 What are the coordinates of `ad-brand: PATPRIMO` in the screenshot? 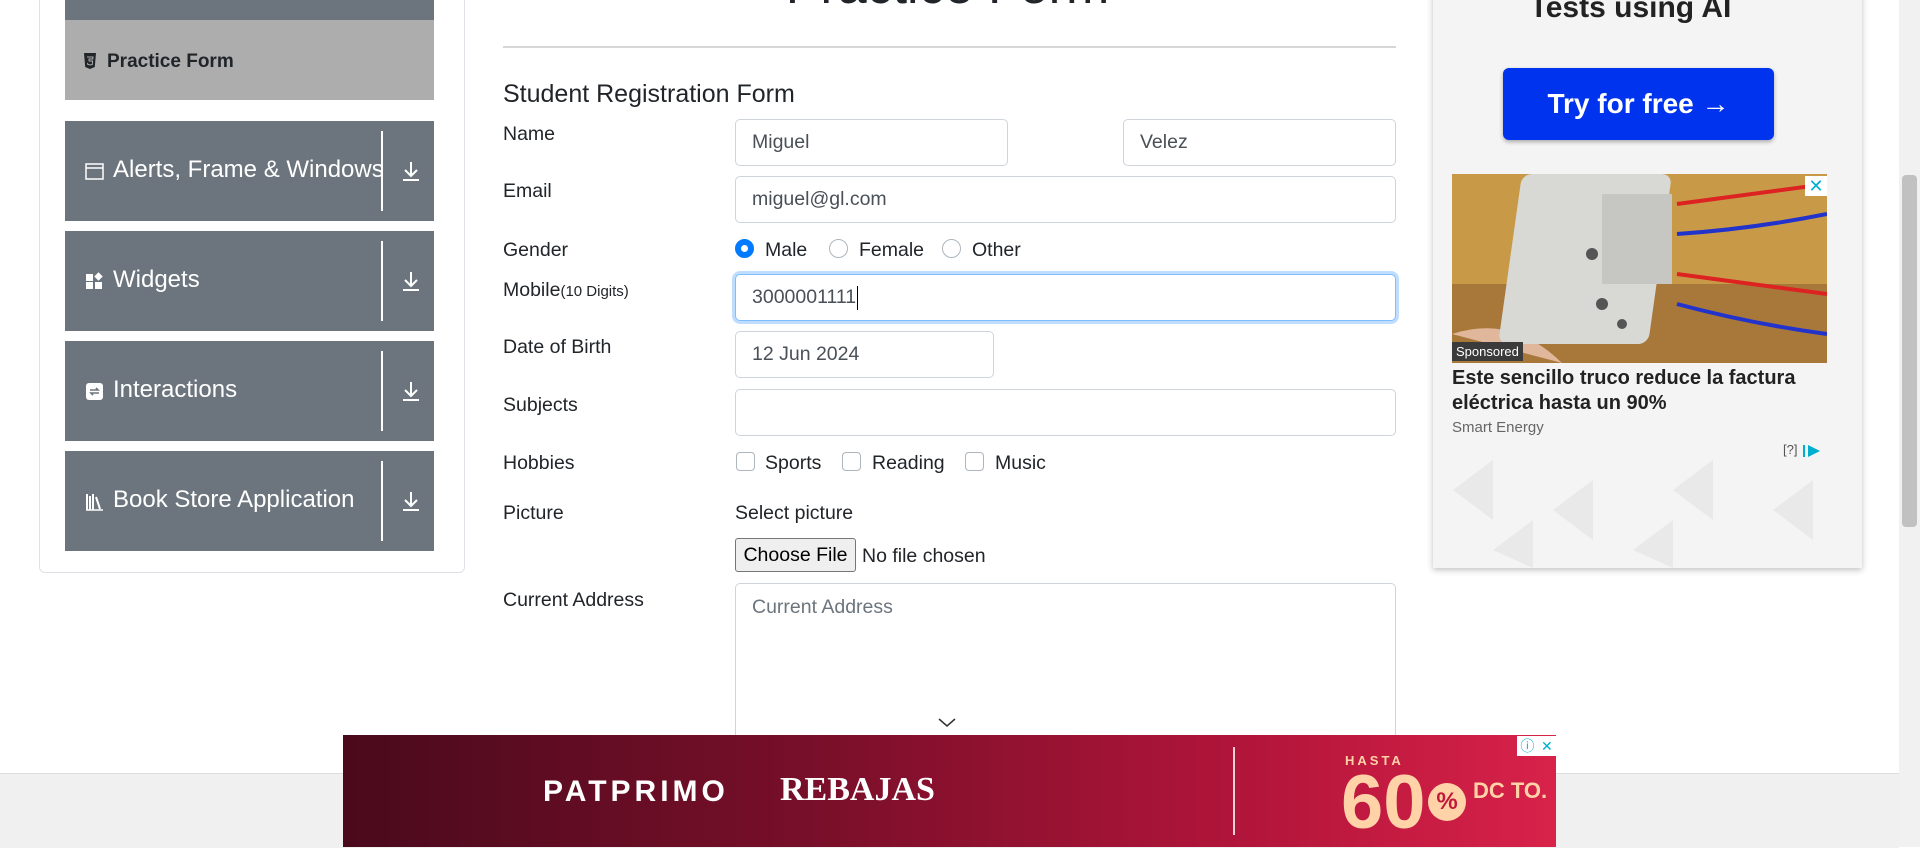 It's located at (636, 791).